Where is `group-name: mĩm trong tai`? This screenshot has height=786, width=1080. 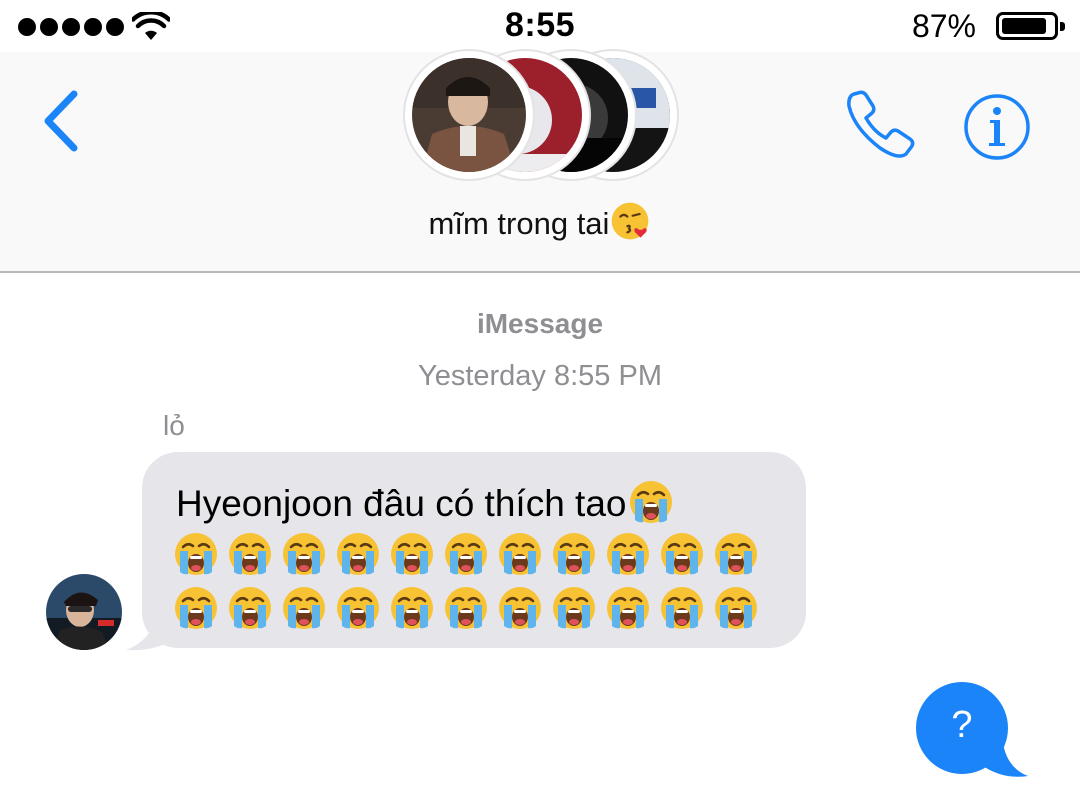
group-name: mĩm trong tai is located at coordinates (540, 221).